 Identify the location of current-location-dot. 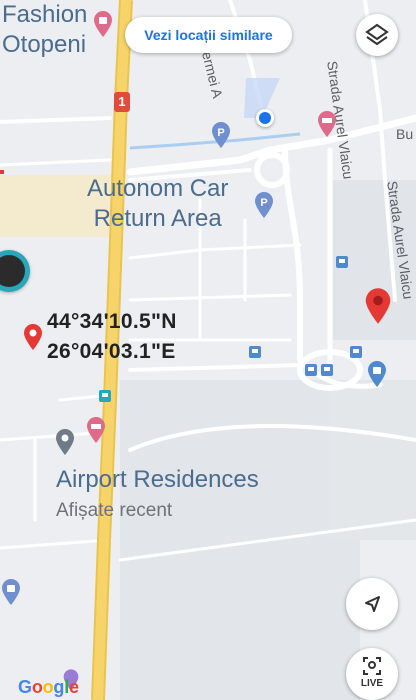
(265, 118).